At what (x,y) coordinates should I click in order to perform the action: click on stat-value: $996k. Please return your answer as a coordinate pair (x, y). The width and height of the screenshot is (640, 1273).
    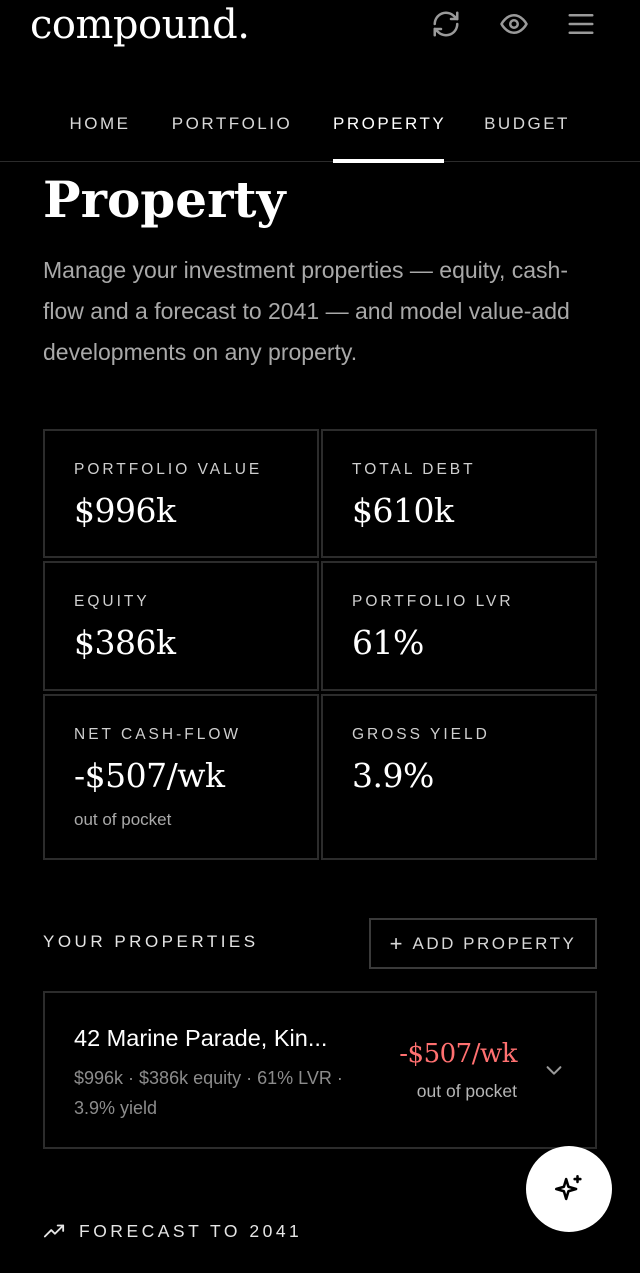
    Looking at the image, I should click on (125, 510).